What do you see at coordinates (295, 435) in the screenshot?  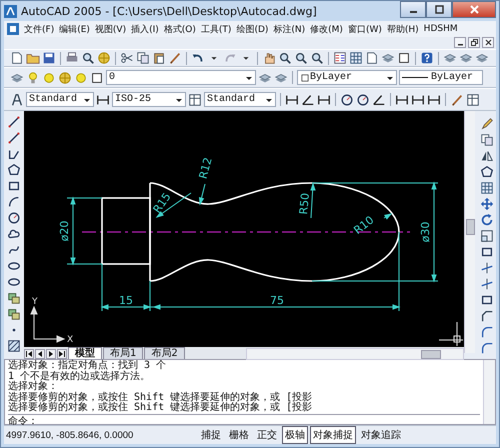 I see `status-toggle: 极轴` at bounding box center [295, 435].